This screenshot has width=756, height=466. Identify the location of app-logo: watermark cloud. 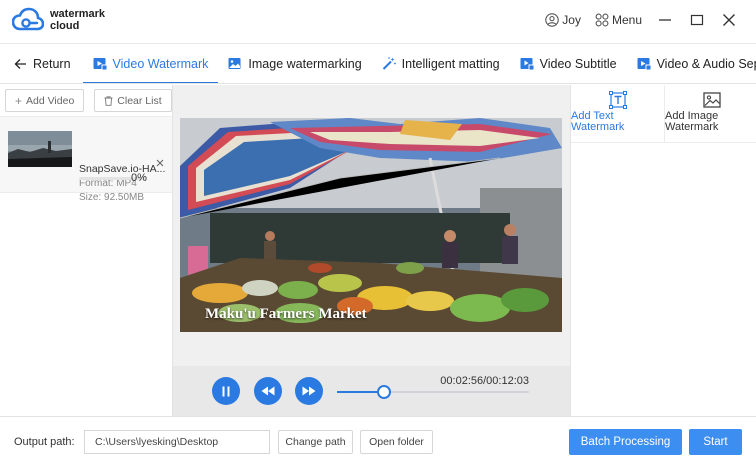
(58, 20).